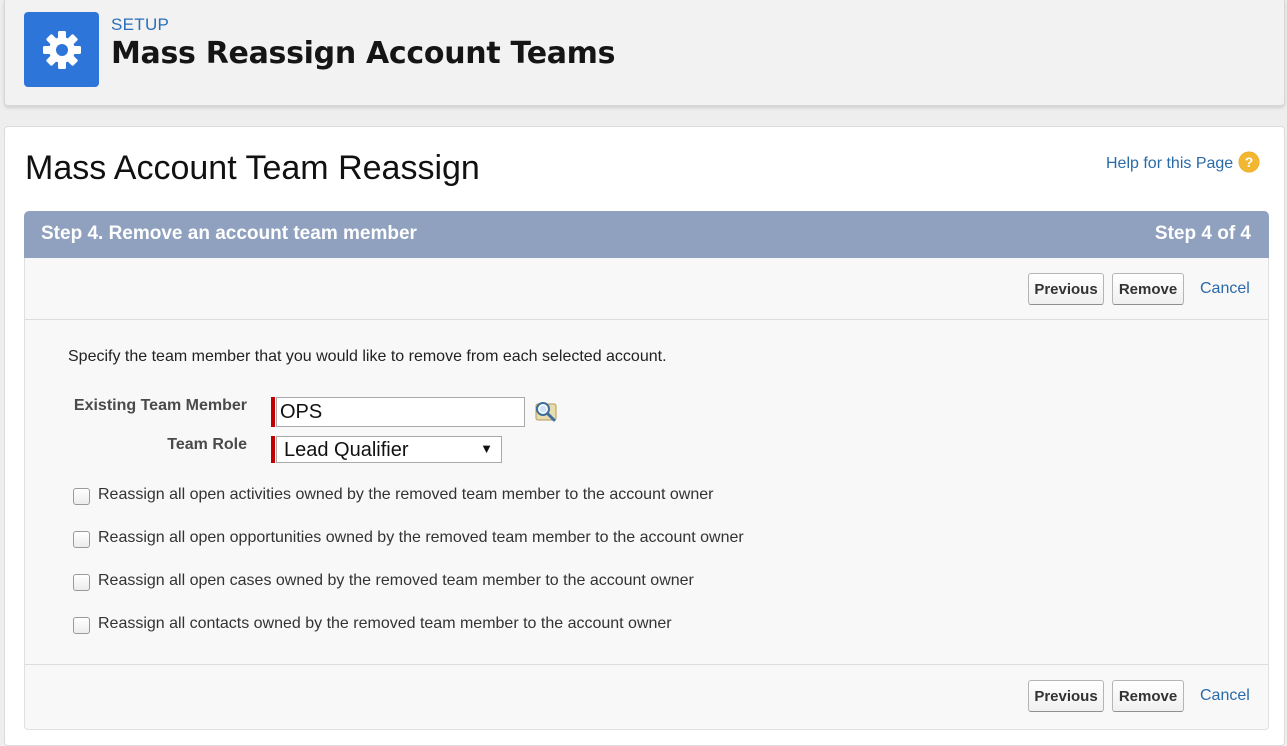 This screenshot has width=1287, height=746. I want to click on reassign-opportunities-checkbox, so click(81, 539).